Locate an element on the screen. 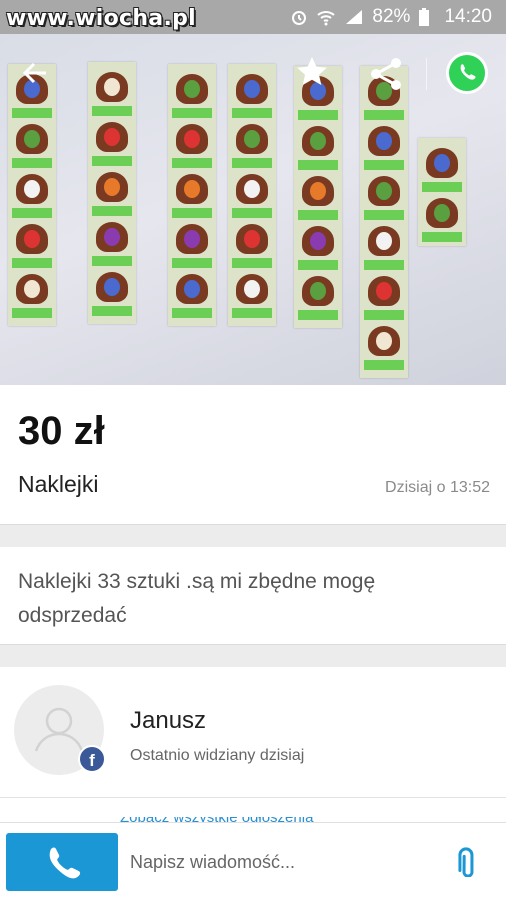 This screenshot has width=506, height=900. listing-price: 30 zł is located at coordinates (61, 431).